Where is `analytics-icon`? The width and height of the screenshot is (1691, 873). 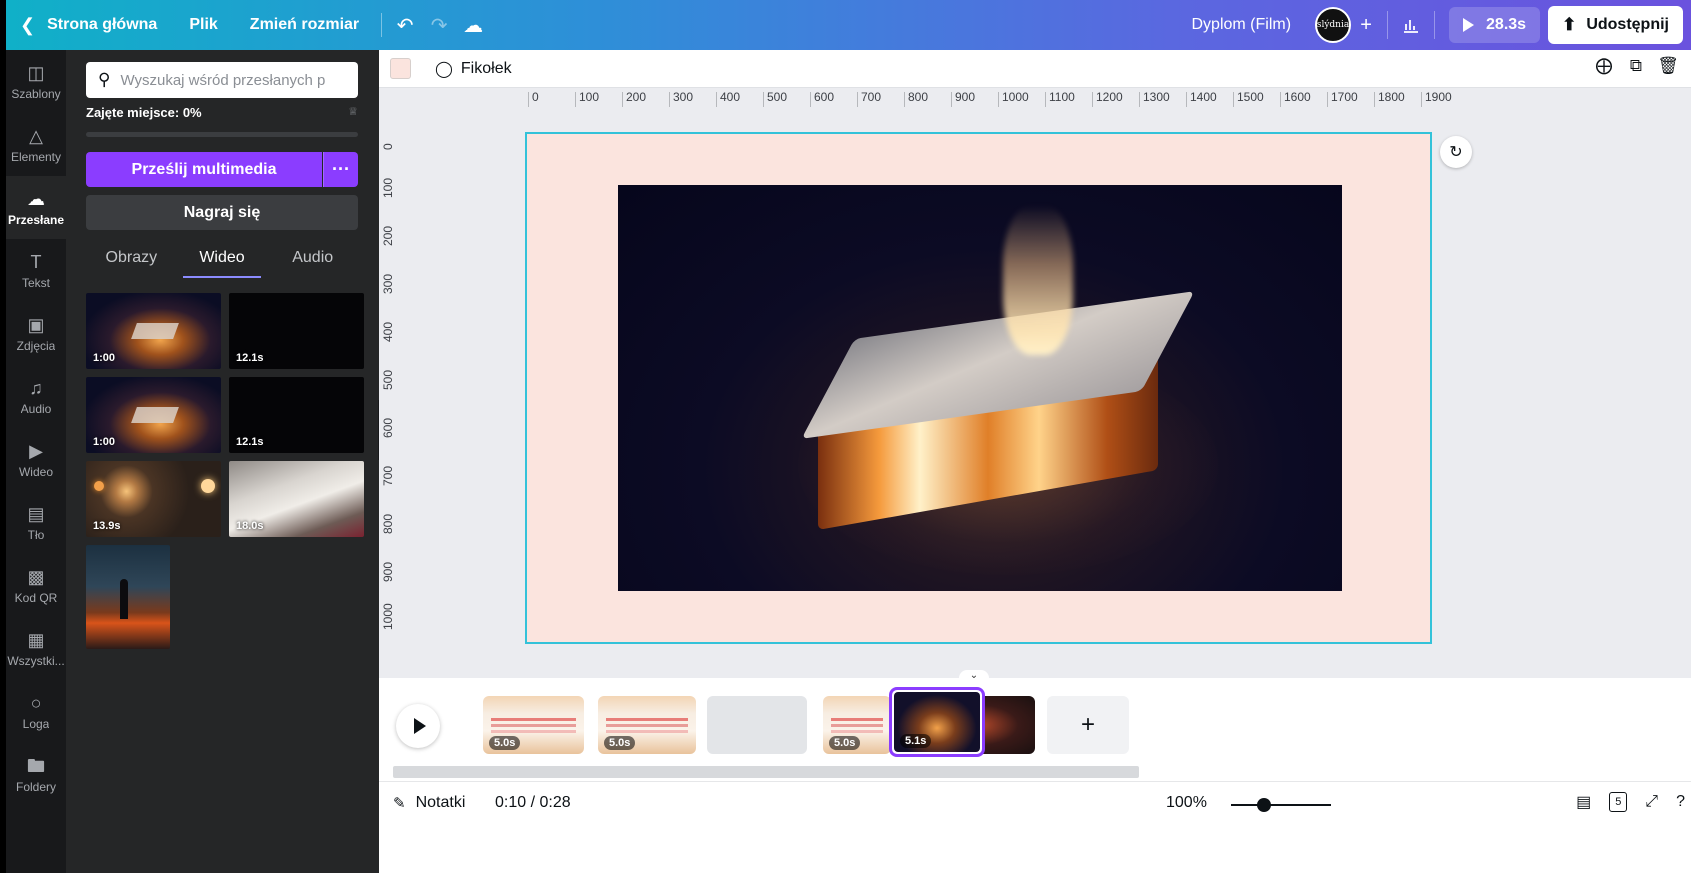 analytics-icon is located at coordinates (1411, 25).